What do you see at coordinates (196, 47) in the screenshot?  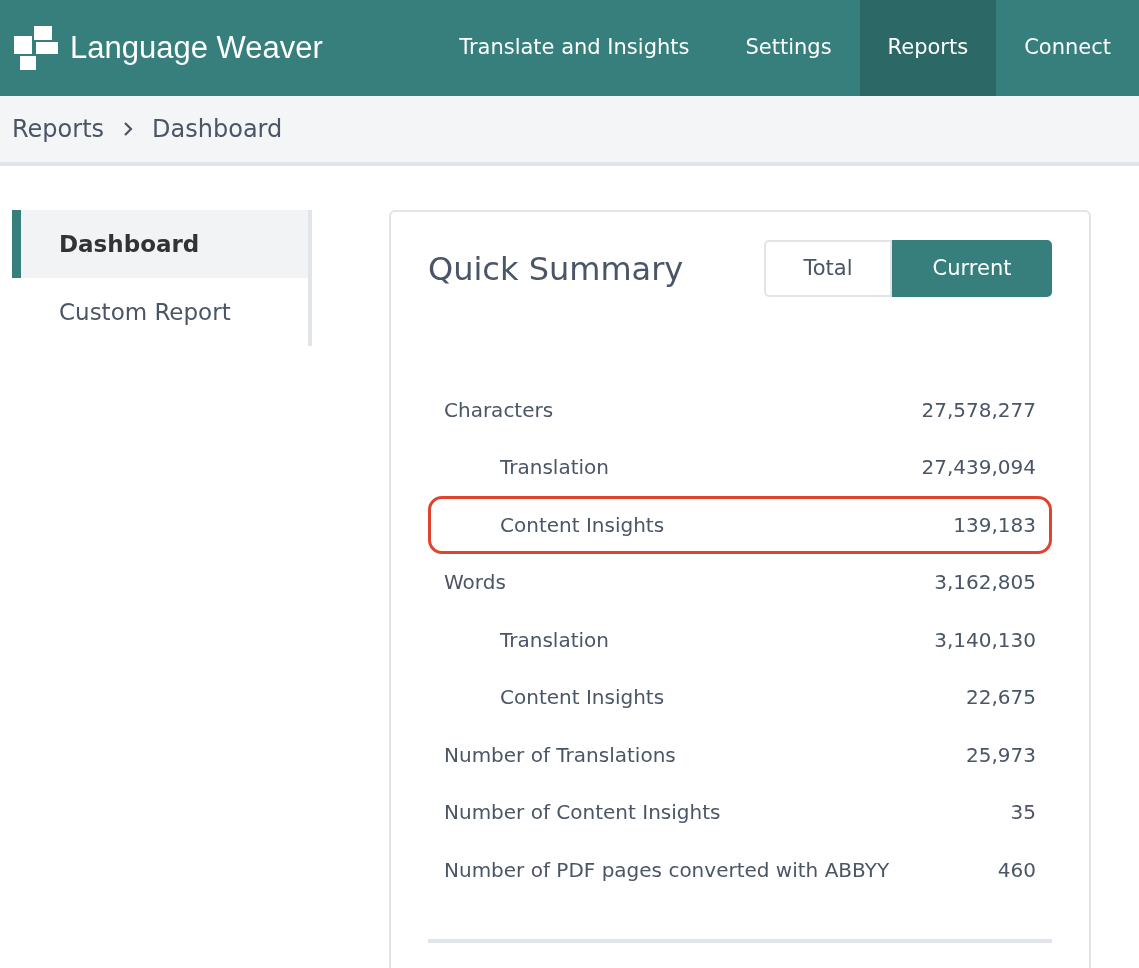 I see `logo-text: Language Weaver` at bounding box center [196, 47].